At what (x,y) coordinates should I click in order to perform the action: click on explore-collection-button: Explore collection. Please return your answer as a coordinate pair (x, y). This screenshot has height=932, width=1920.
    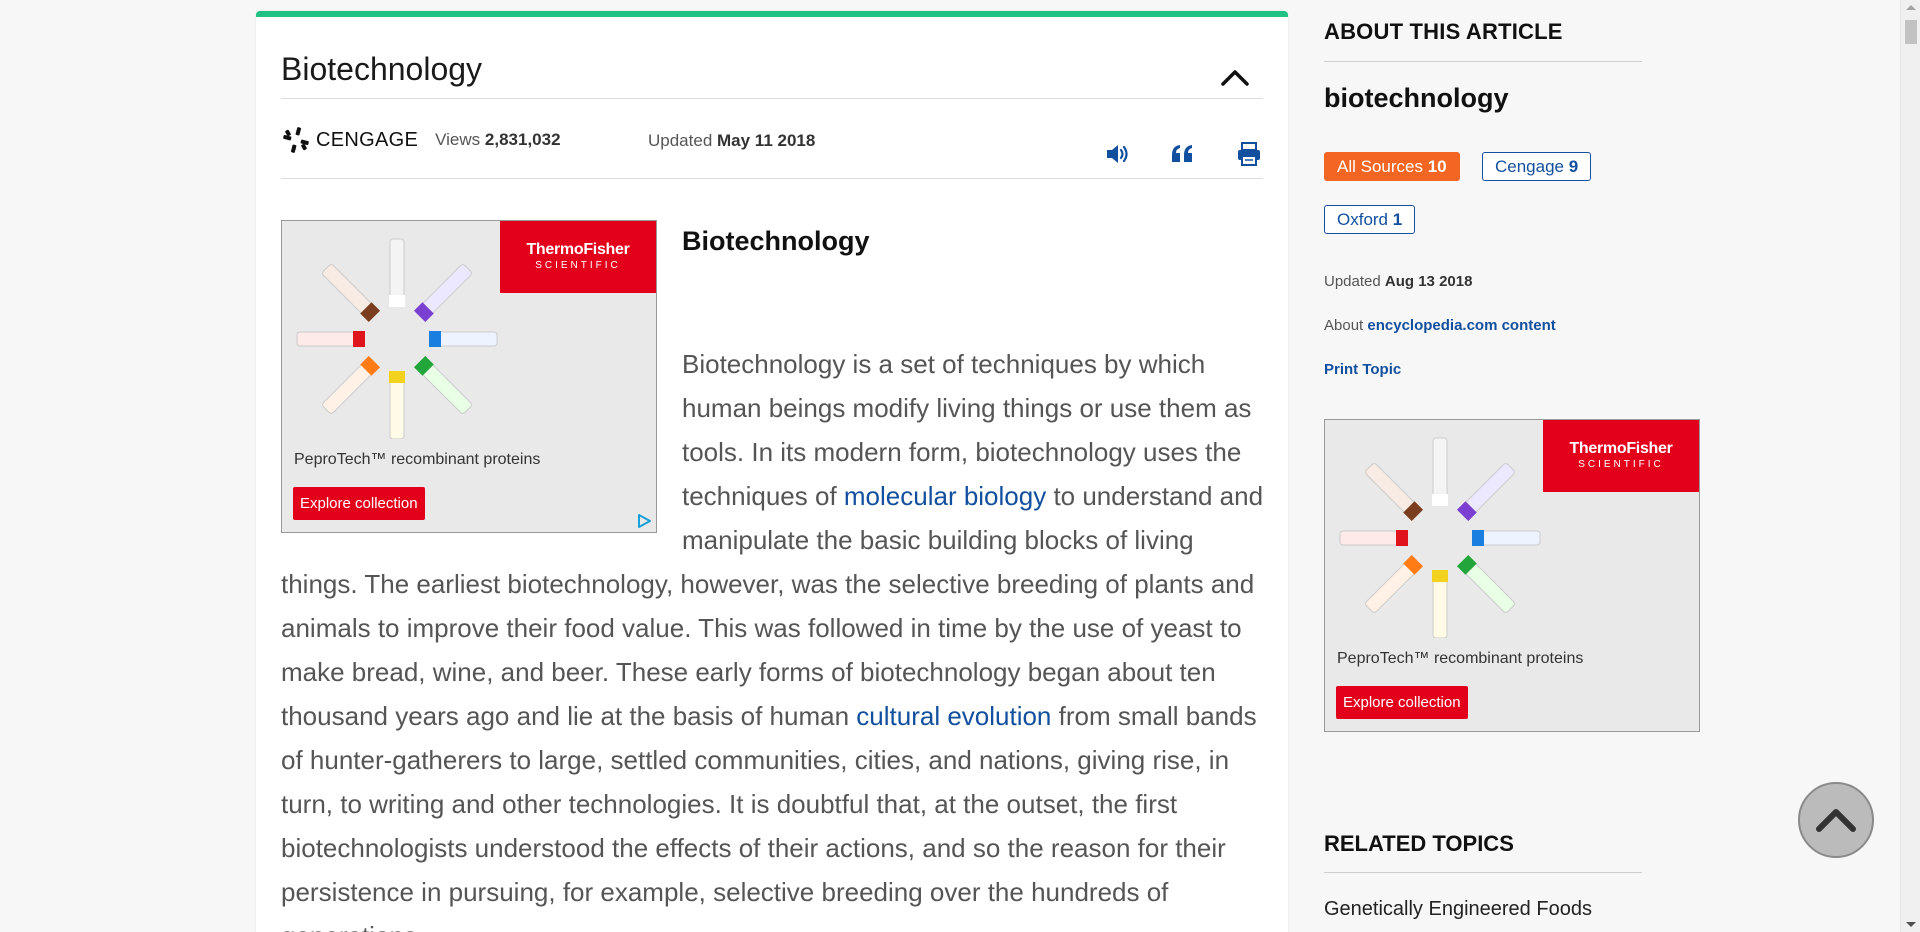
    Looking at the image, I should click on (1402, 702).